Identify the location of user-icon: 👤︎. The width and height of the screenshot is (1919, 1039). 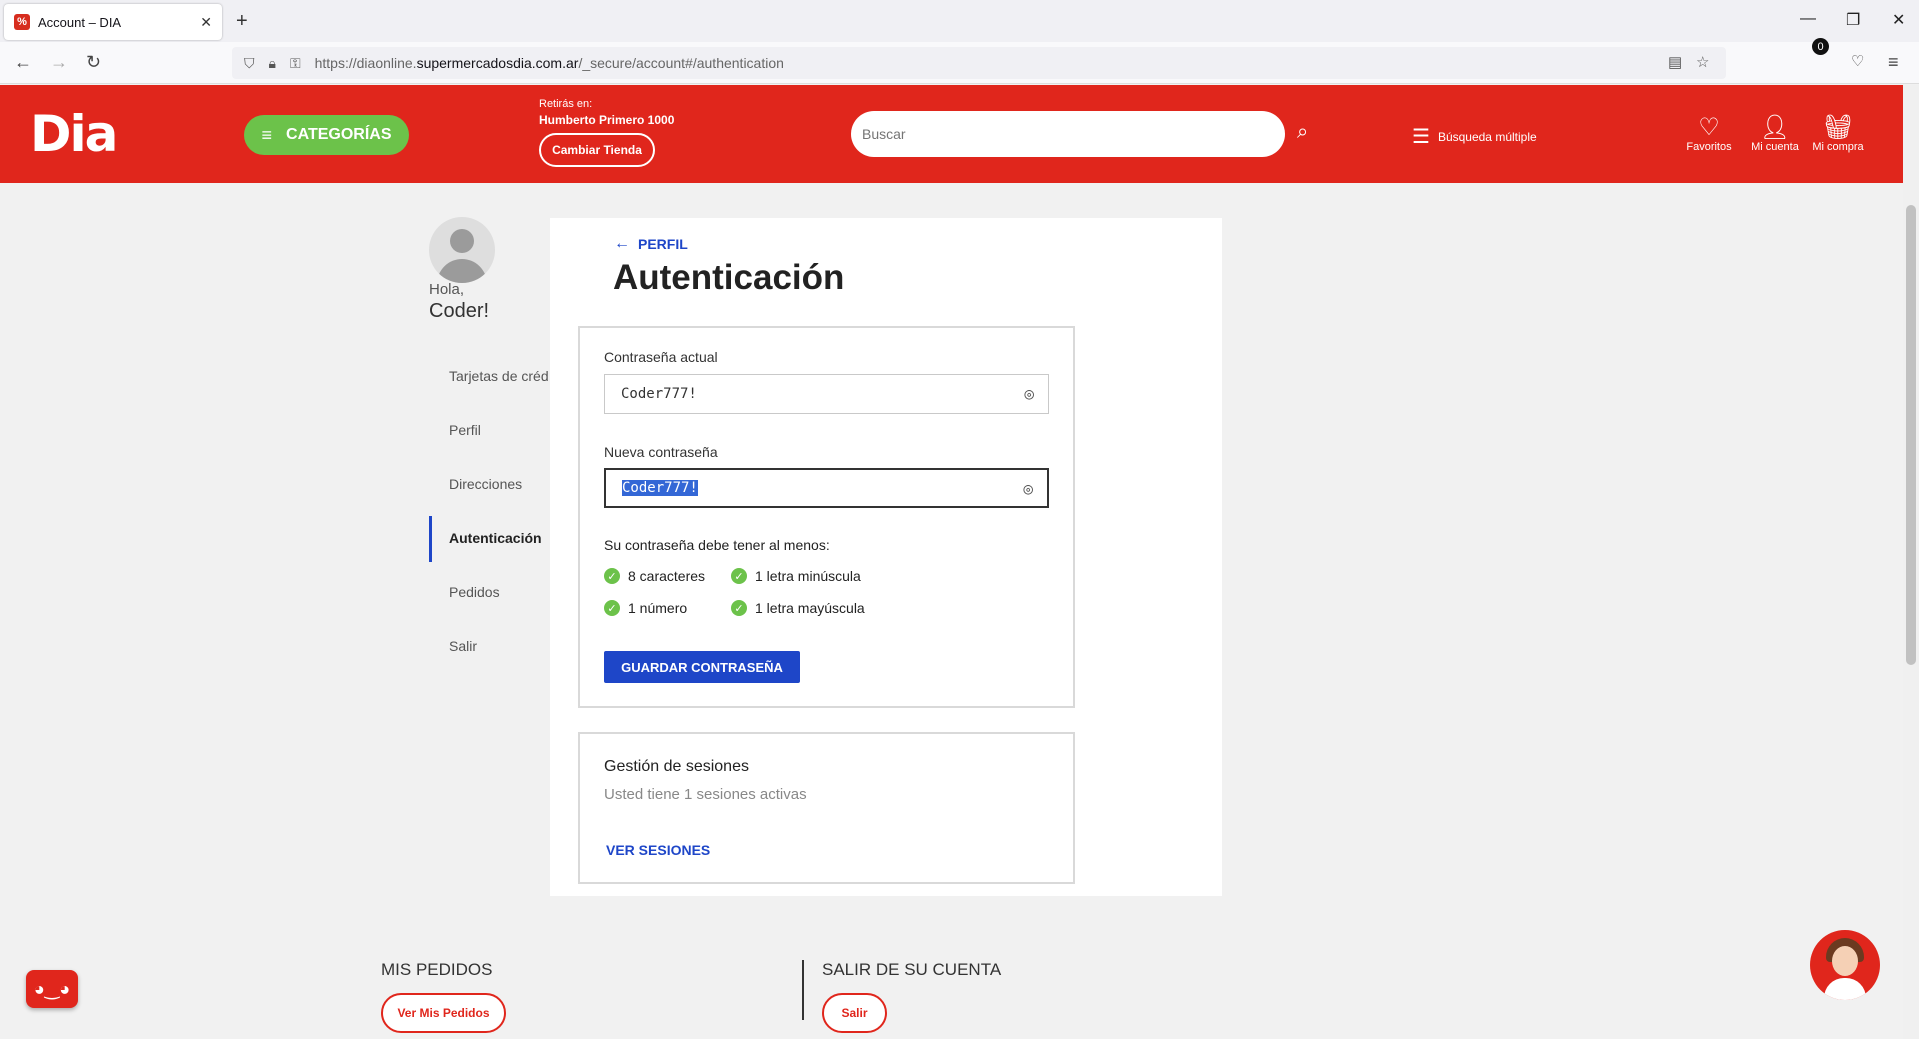
(1775, 127).